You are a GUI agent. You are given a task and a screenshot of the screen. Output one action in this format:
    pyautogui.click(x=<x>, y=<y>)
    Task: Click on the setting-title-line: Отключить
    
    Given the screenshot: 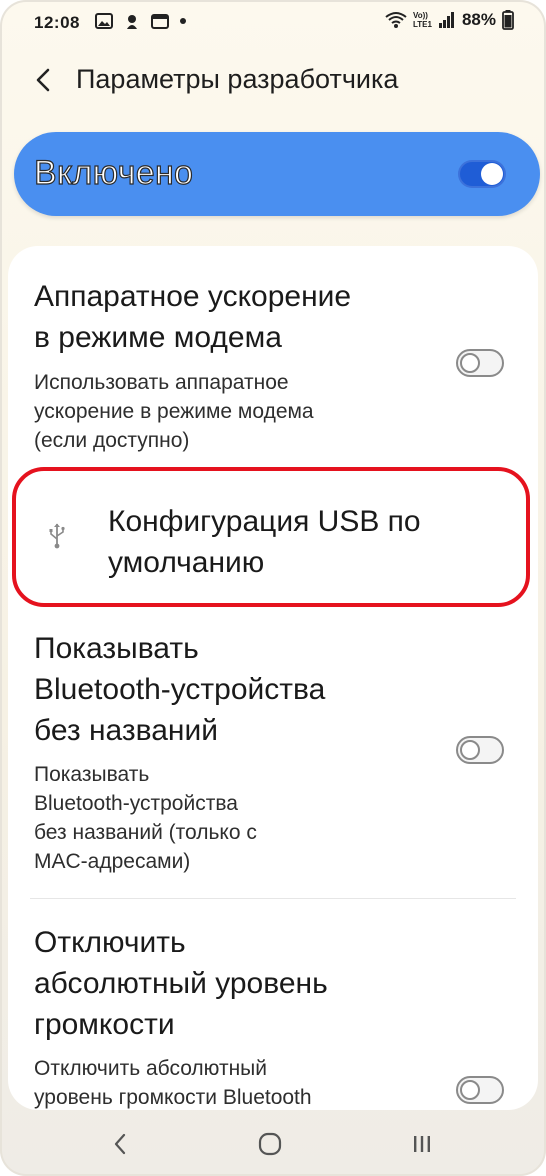 What is the action you would take?
    pyautogui.click(x=110, y=942)
    